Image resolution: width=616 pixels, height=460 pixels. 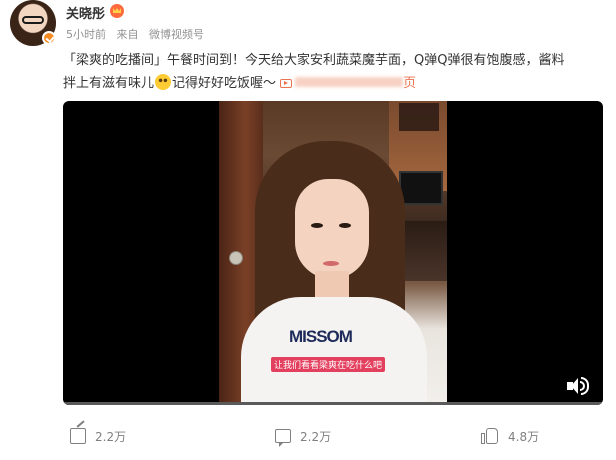 What do you see at coordinates (78, 436) in the screenshot?
I see `share-icon` at bounding box center [78, 436].